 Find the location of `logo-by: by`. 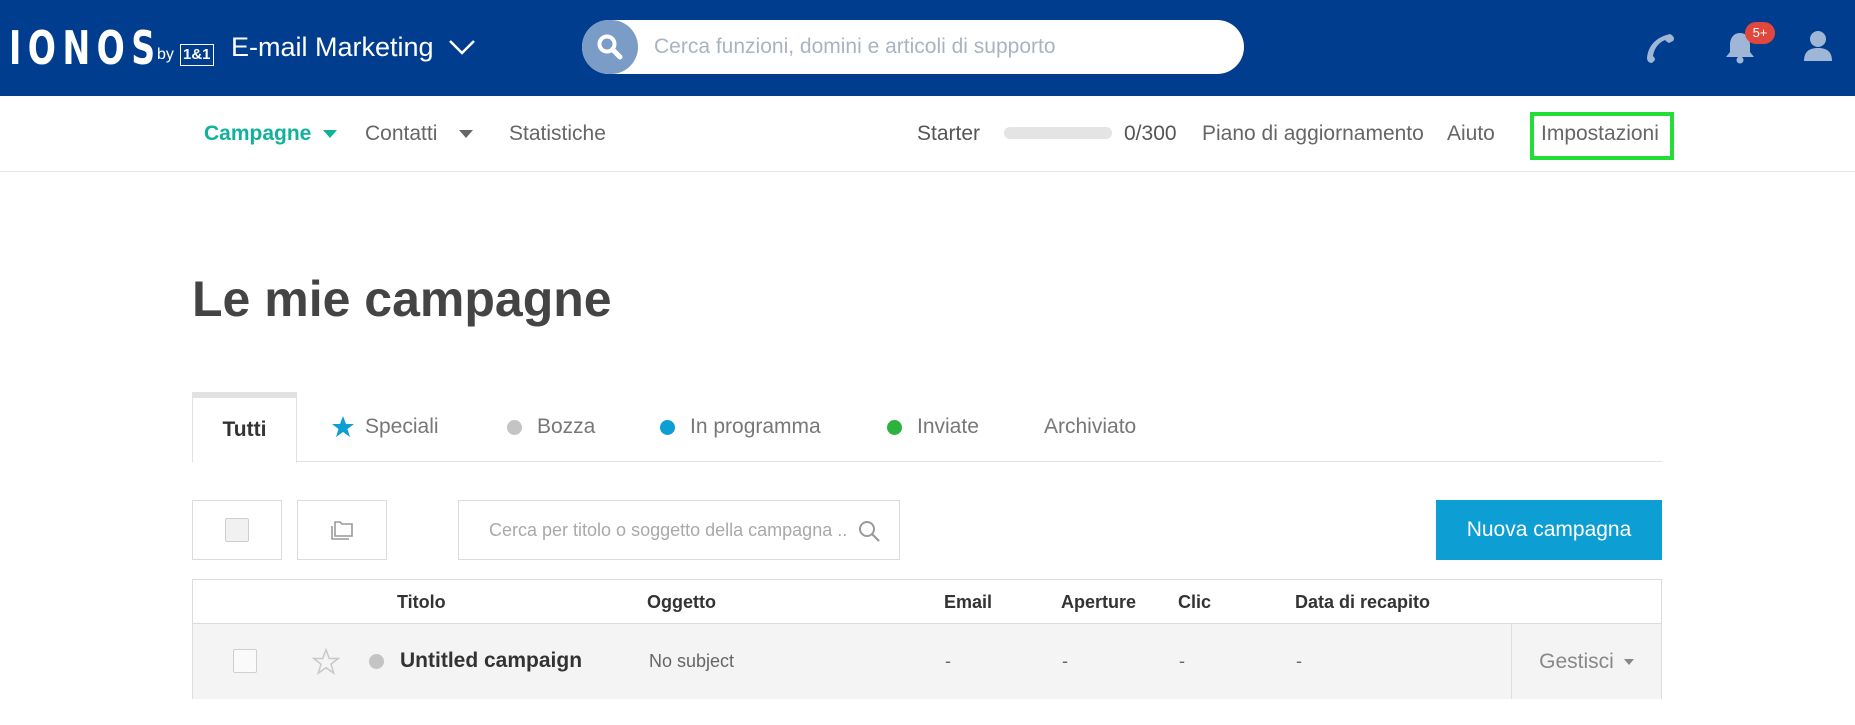

logo-by: by is located at coordinates (165, 54).